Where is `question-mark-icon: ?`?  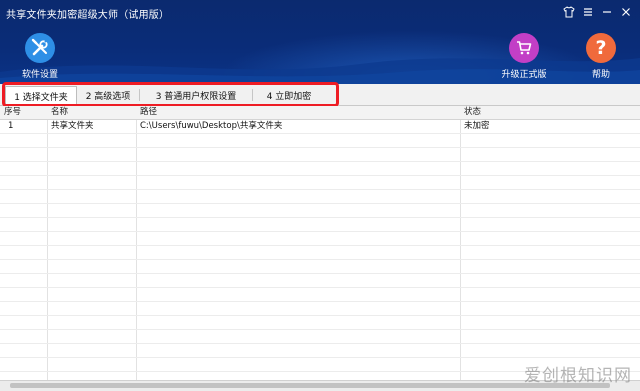
question-mark-icon: ? is located at coordinates (601, 48).